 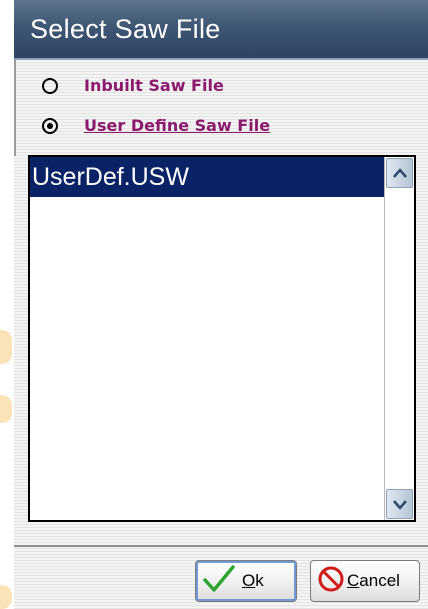 I want to click on inbuilt-saw-file-option: Inbuilt Saw File, so click(x=133, y=85).